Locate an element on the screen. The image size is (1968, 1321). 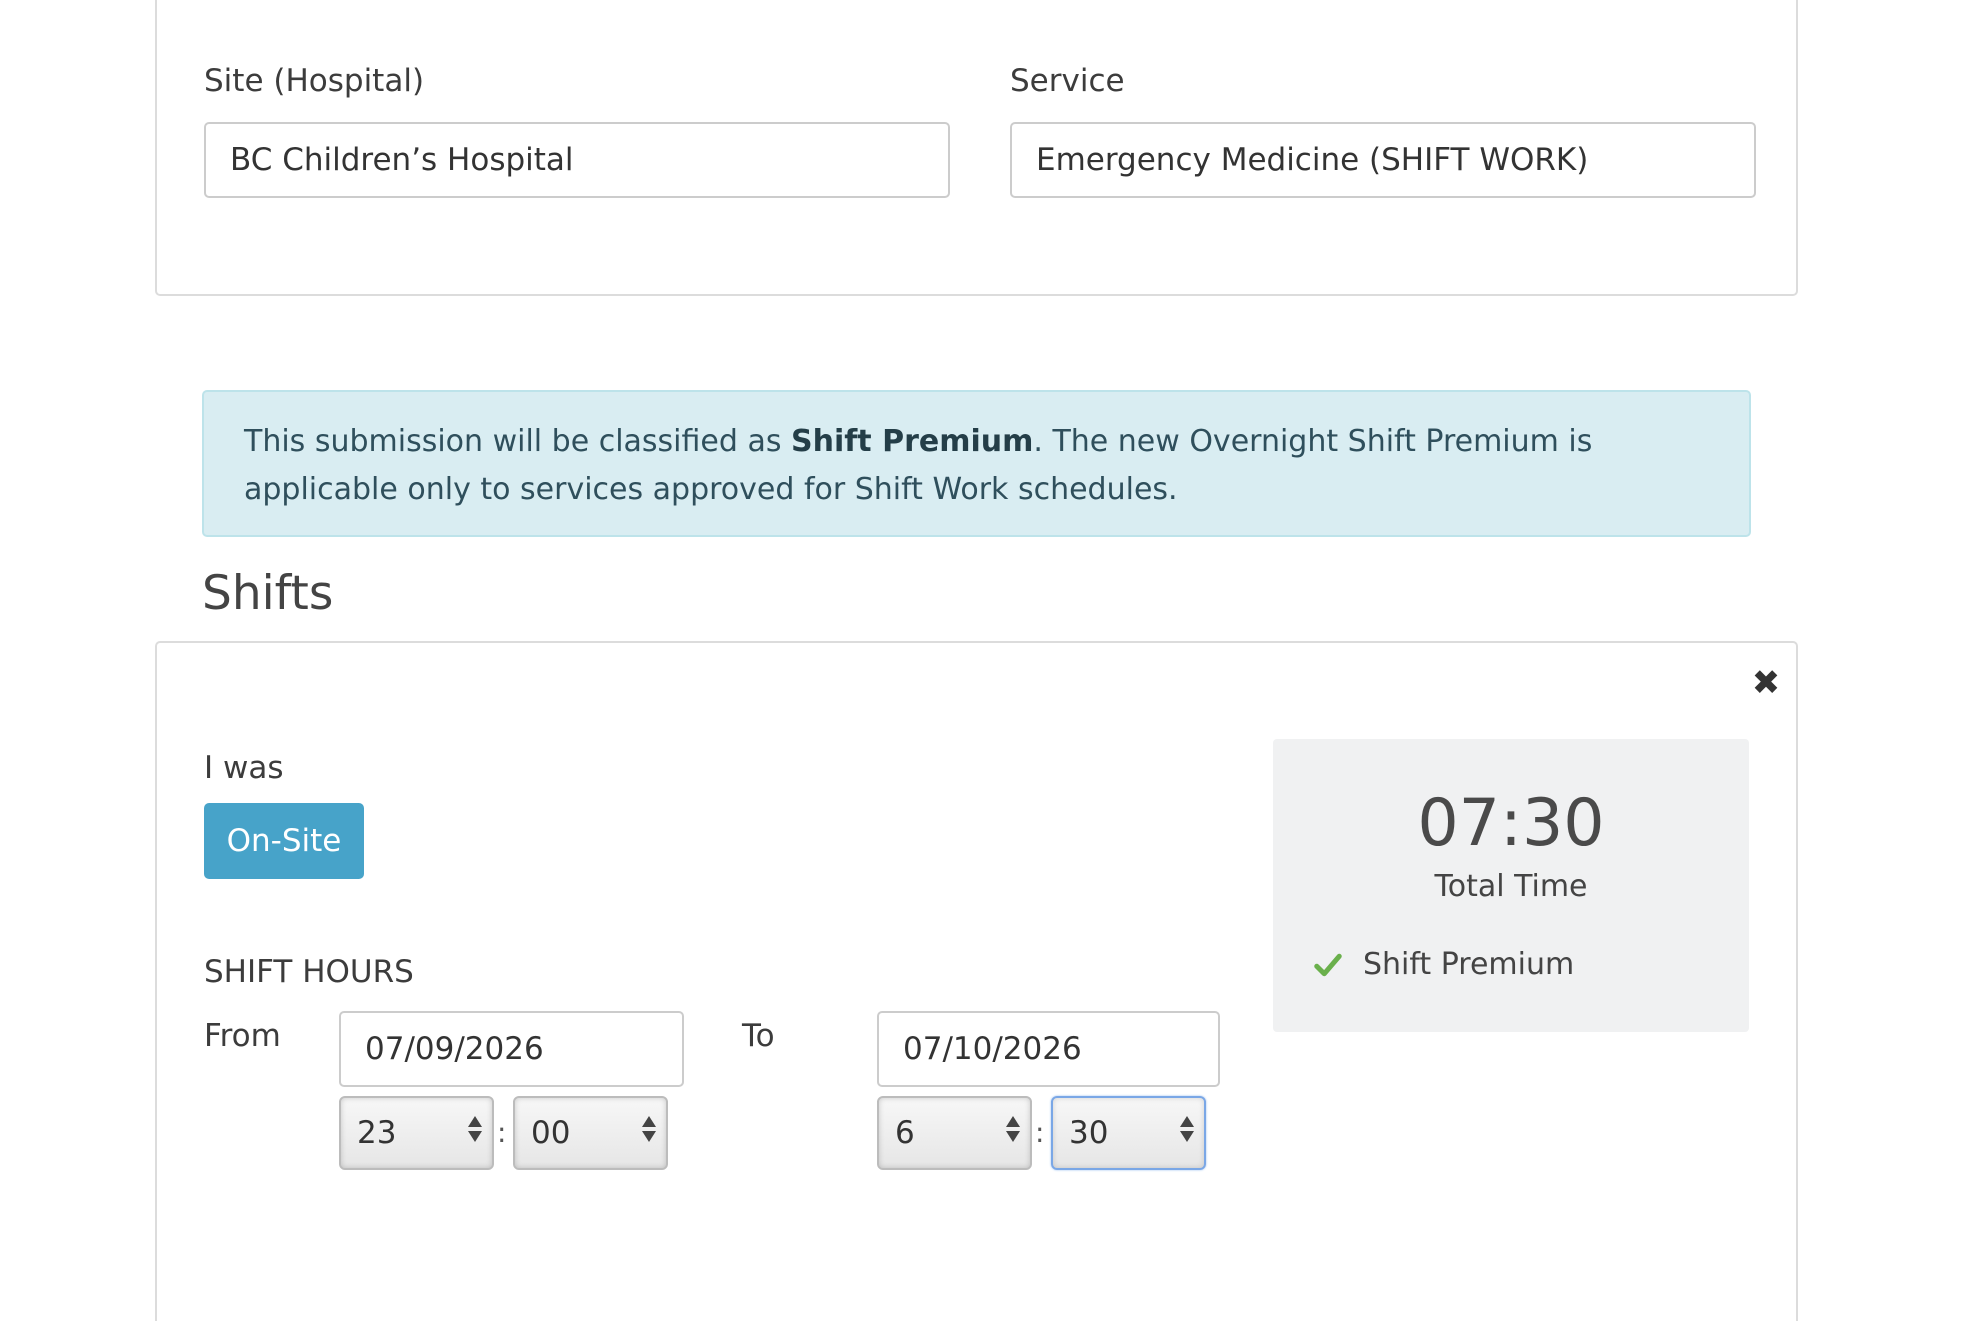
service-input: Emergency Medicine (SHIFT WORK) is located at coordinates (1383, 160).